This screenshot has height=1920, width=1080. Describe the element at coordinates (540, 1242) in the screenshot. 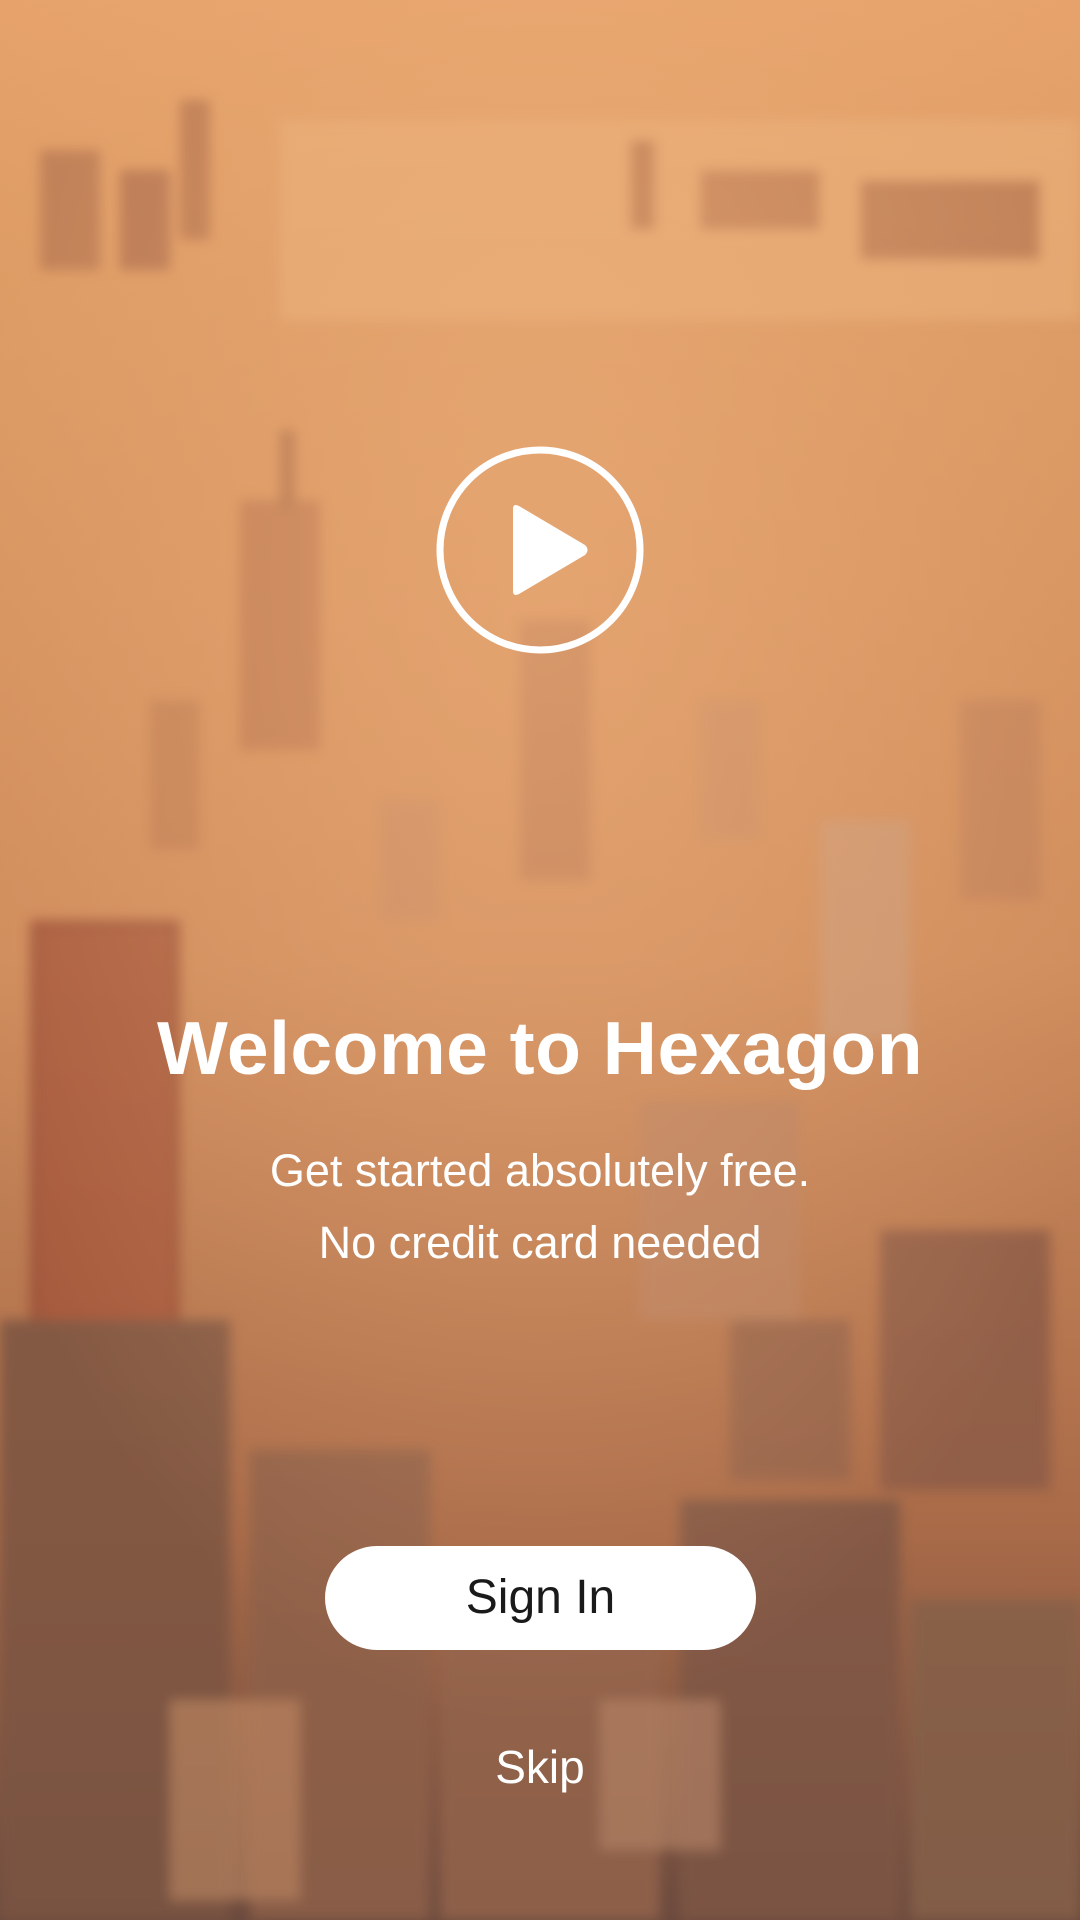

I see `subtitle-line-2: No credit card needed` at that location.